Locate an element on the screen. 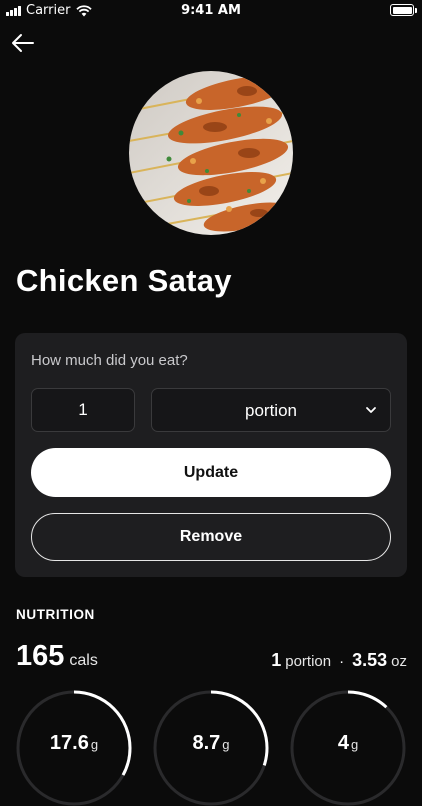 Image resolution: width=422 pixels, height=806 pixels. back-button is located at coordinates (23, 43).